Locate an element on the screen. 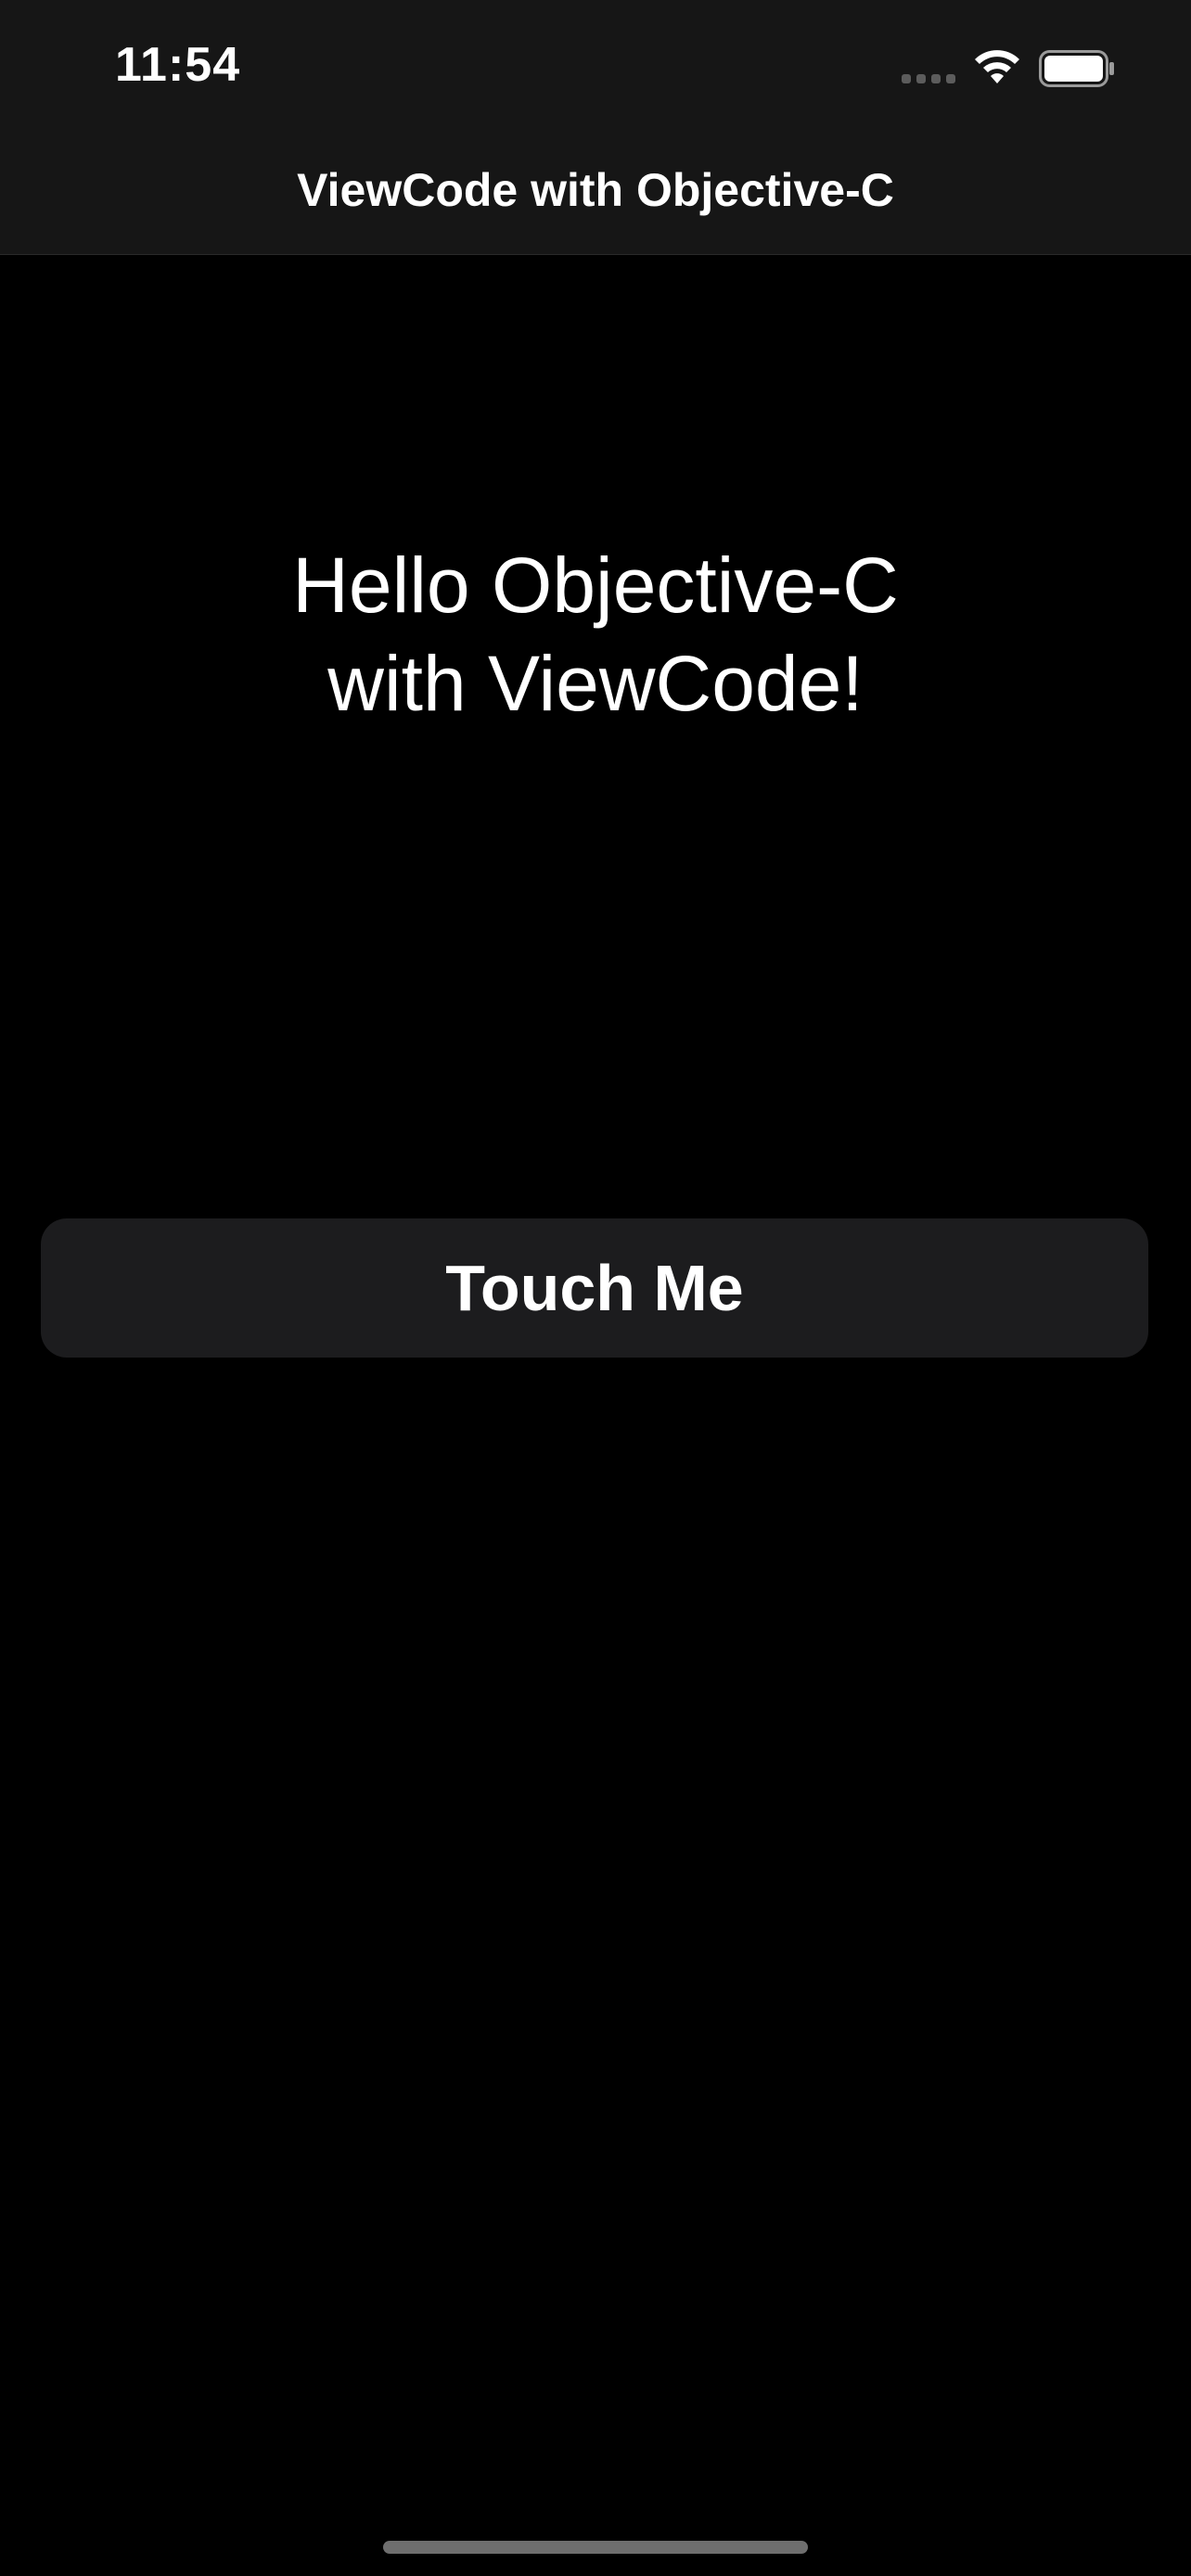 This screenshot has height=2576, width=1191. touch-me-button: Touch Me is located at coordinates (594, 1288).